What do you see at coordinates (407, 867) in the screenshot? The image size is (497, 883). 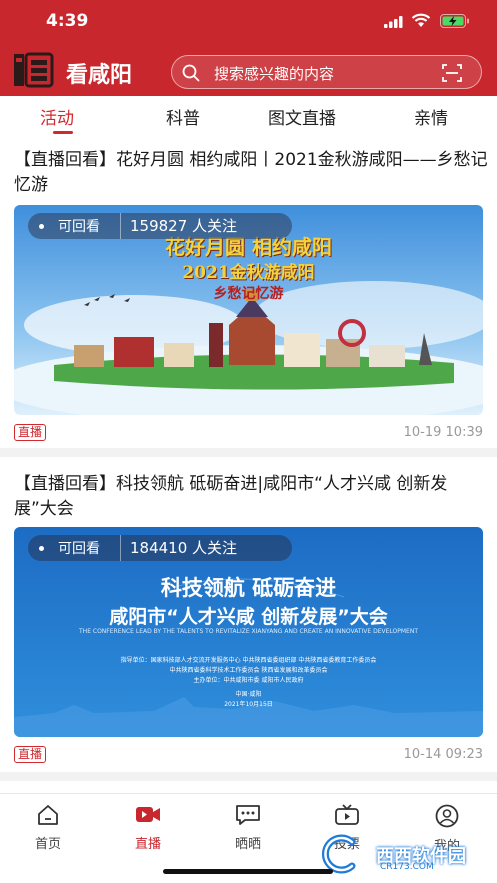 I see `watermark-url: CR173.COM` at bounding box center [407, 867].